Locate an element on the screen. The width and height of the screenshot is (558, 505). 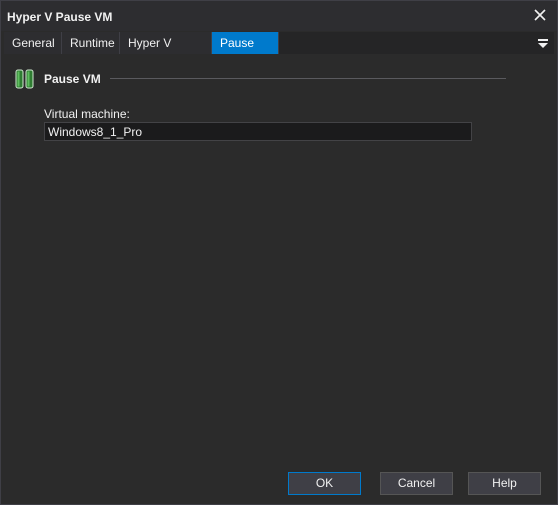
group-title: Pause VM is located at coordinates (72, 79).